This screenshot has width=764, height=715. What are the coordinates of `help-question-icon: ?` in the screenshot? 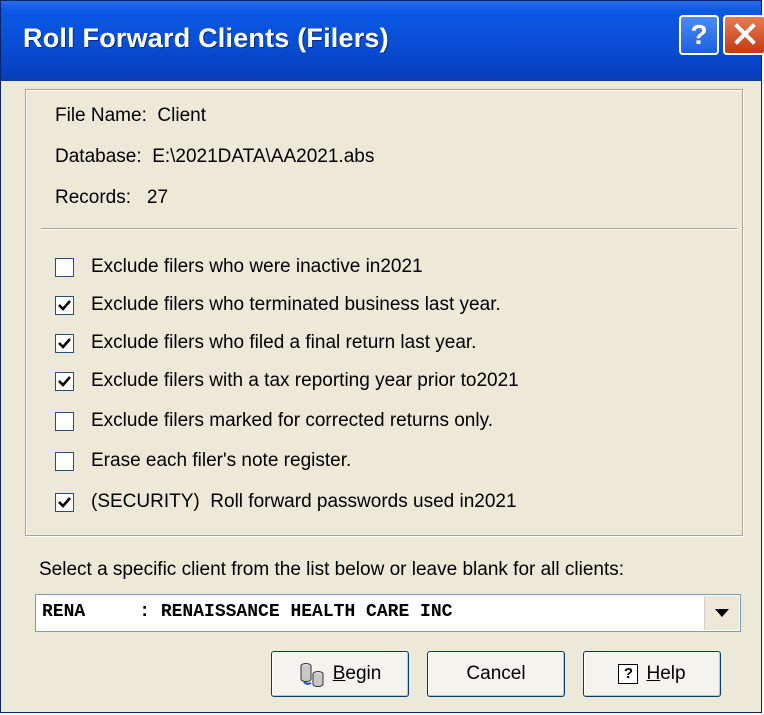 It's located at (628, 674).